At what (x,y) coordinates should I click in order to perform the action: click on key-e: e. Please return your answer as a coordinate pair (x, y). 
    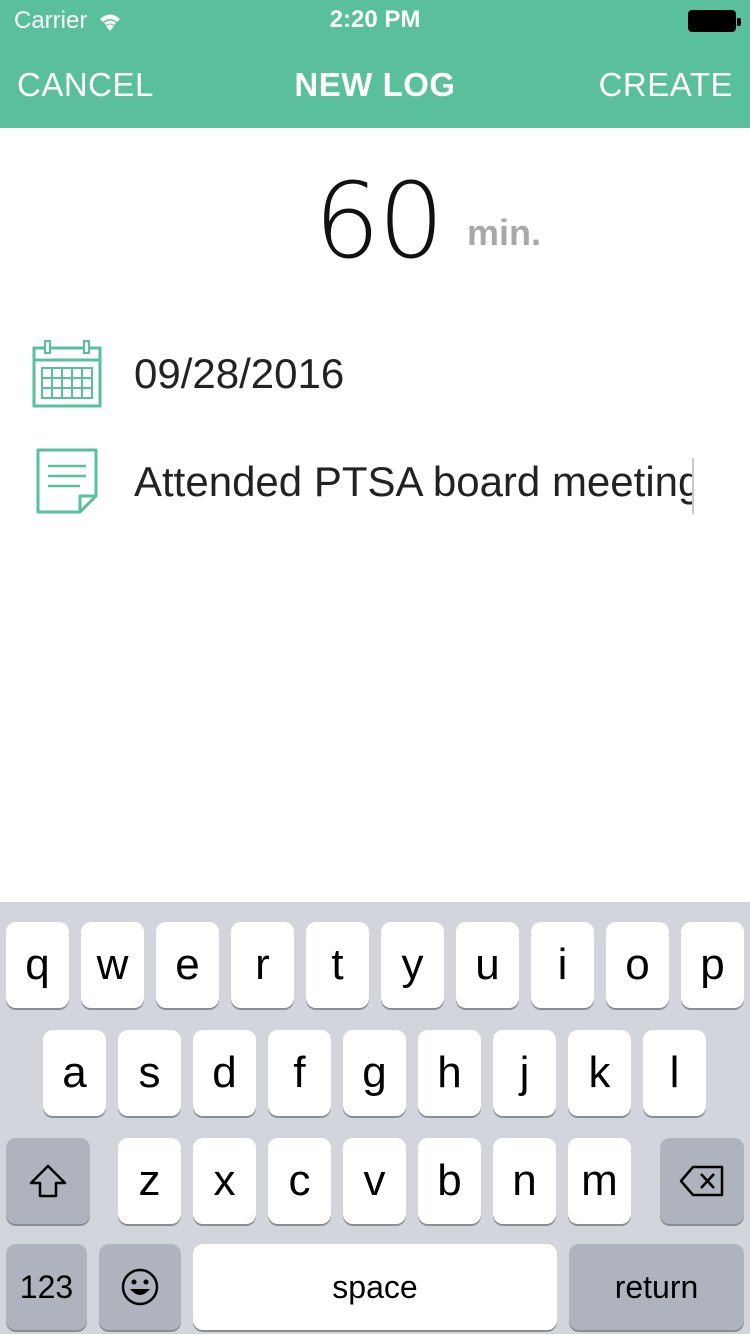
    Looking at the image, I should click on (187, 965).